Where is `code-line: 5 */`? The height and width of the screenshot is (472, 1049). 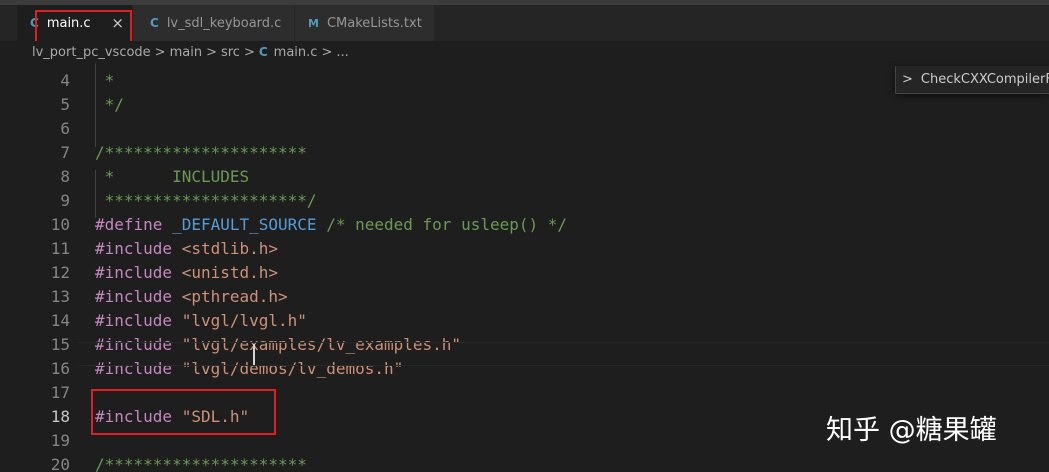 code-line: 5 */ is located at coordinates (524, 105).